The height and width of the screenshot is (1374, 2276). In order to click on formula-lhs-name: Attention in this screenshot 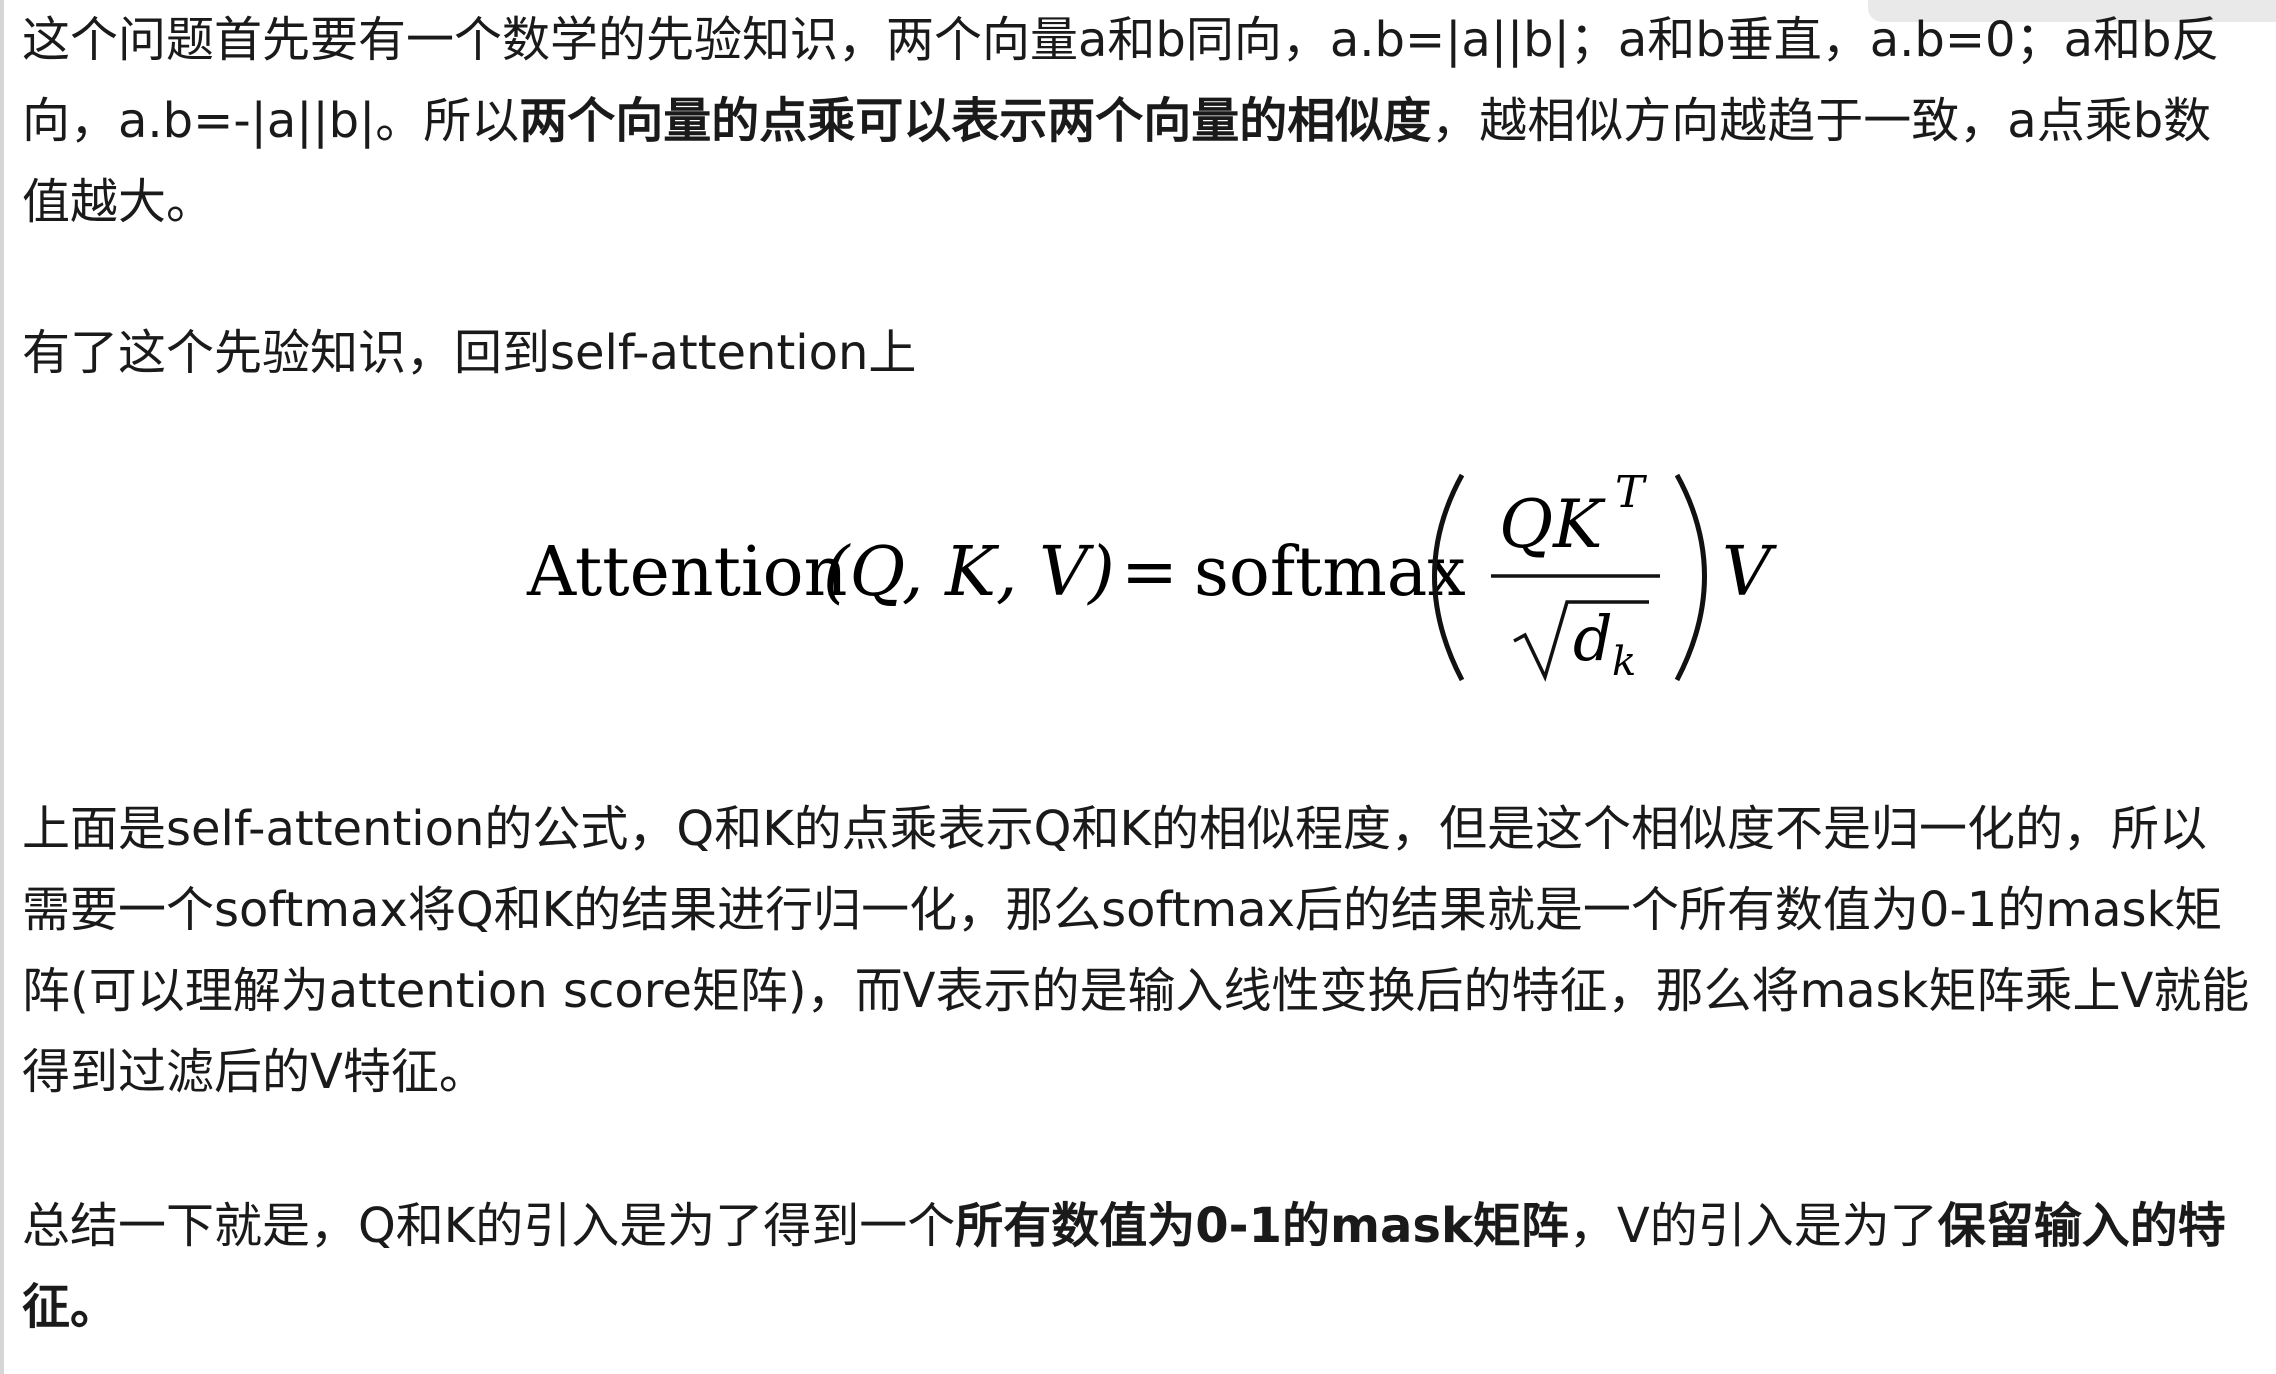, I will do `click(686, 572)`.